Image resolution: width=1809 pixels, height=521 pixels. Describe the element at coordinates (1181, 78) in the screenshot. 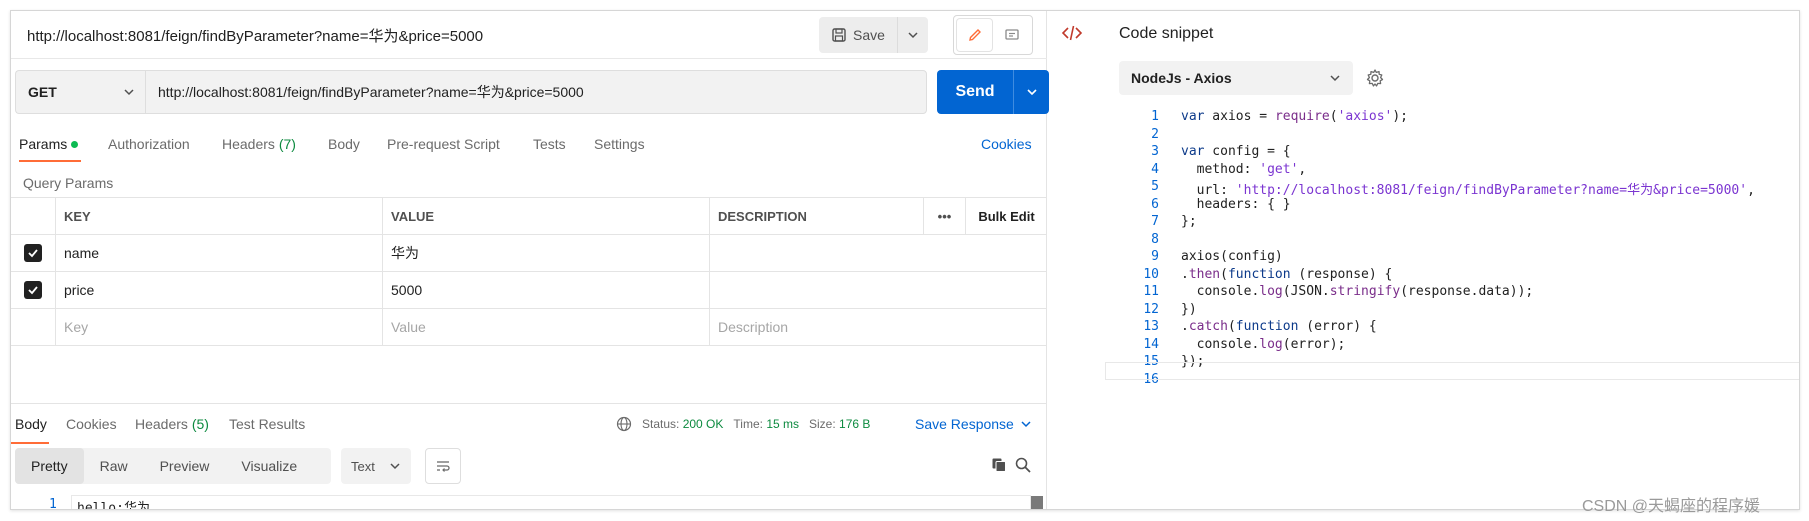

I see `language-label: NodeJs - Axios` at that location.